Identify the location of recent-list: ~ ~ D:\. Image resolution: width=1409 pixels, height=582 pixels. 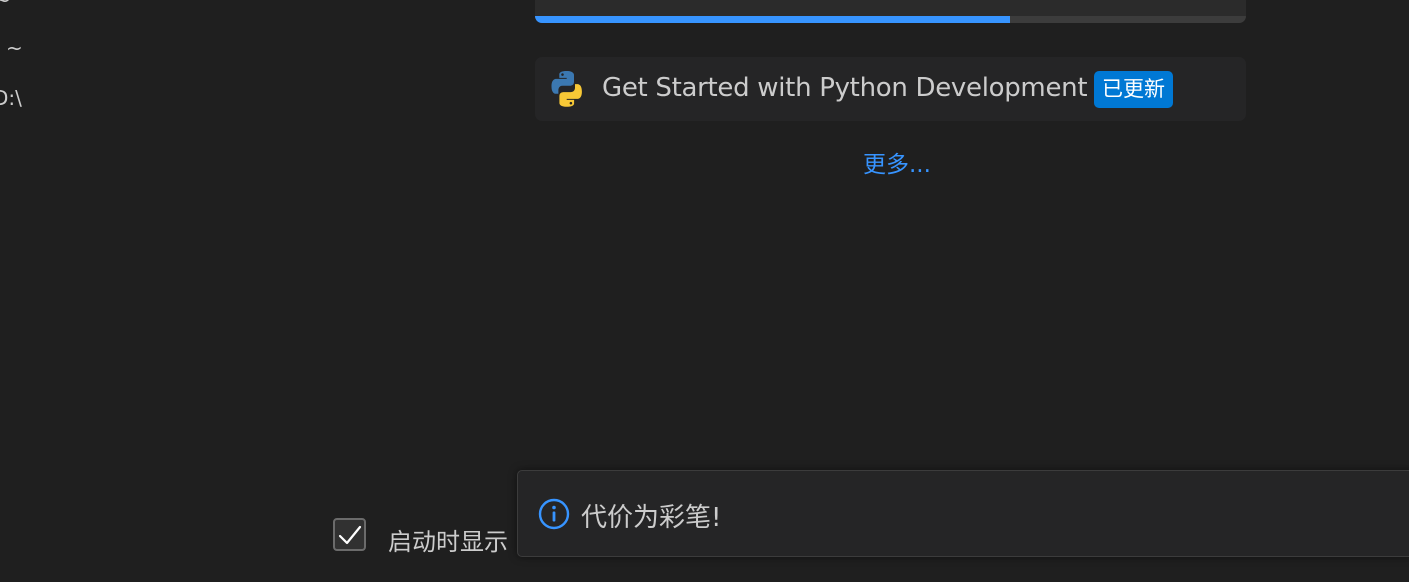
(30, 60).